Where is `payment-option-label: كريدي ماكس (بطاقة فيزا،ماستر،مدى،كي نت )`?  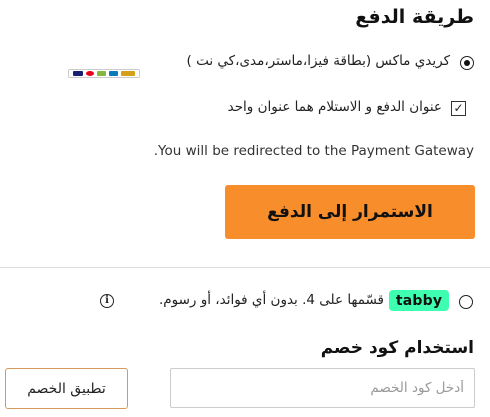 payment-option-label: كريدي ماكس (بطاقة فيزا،ماستر،مدى،كي نت ) is located at coordinates (318, 61).